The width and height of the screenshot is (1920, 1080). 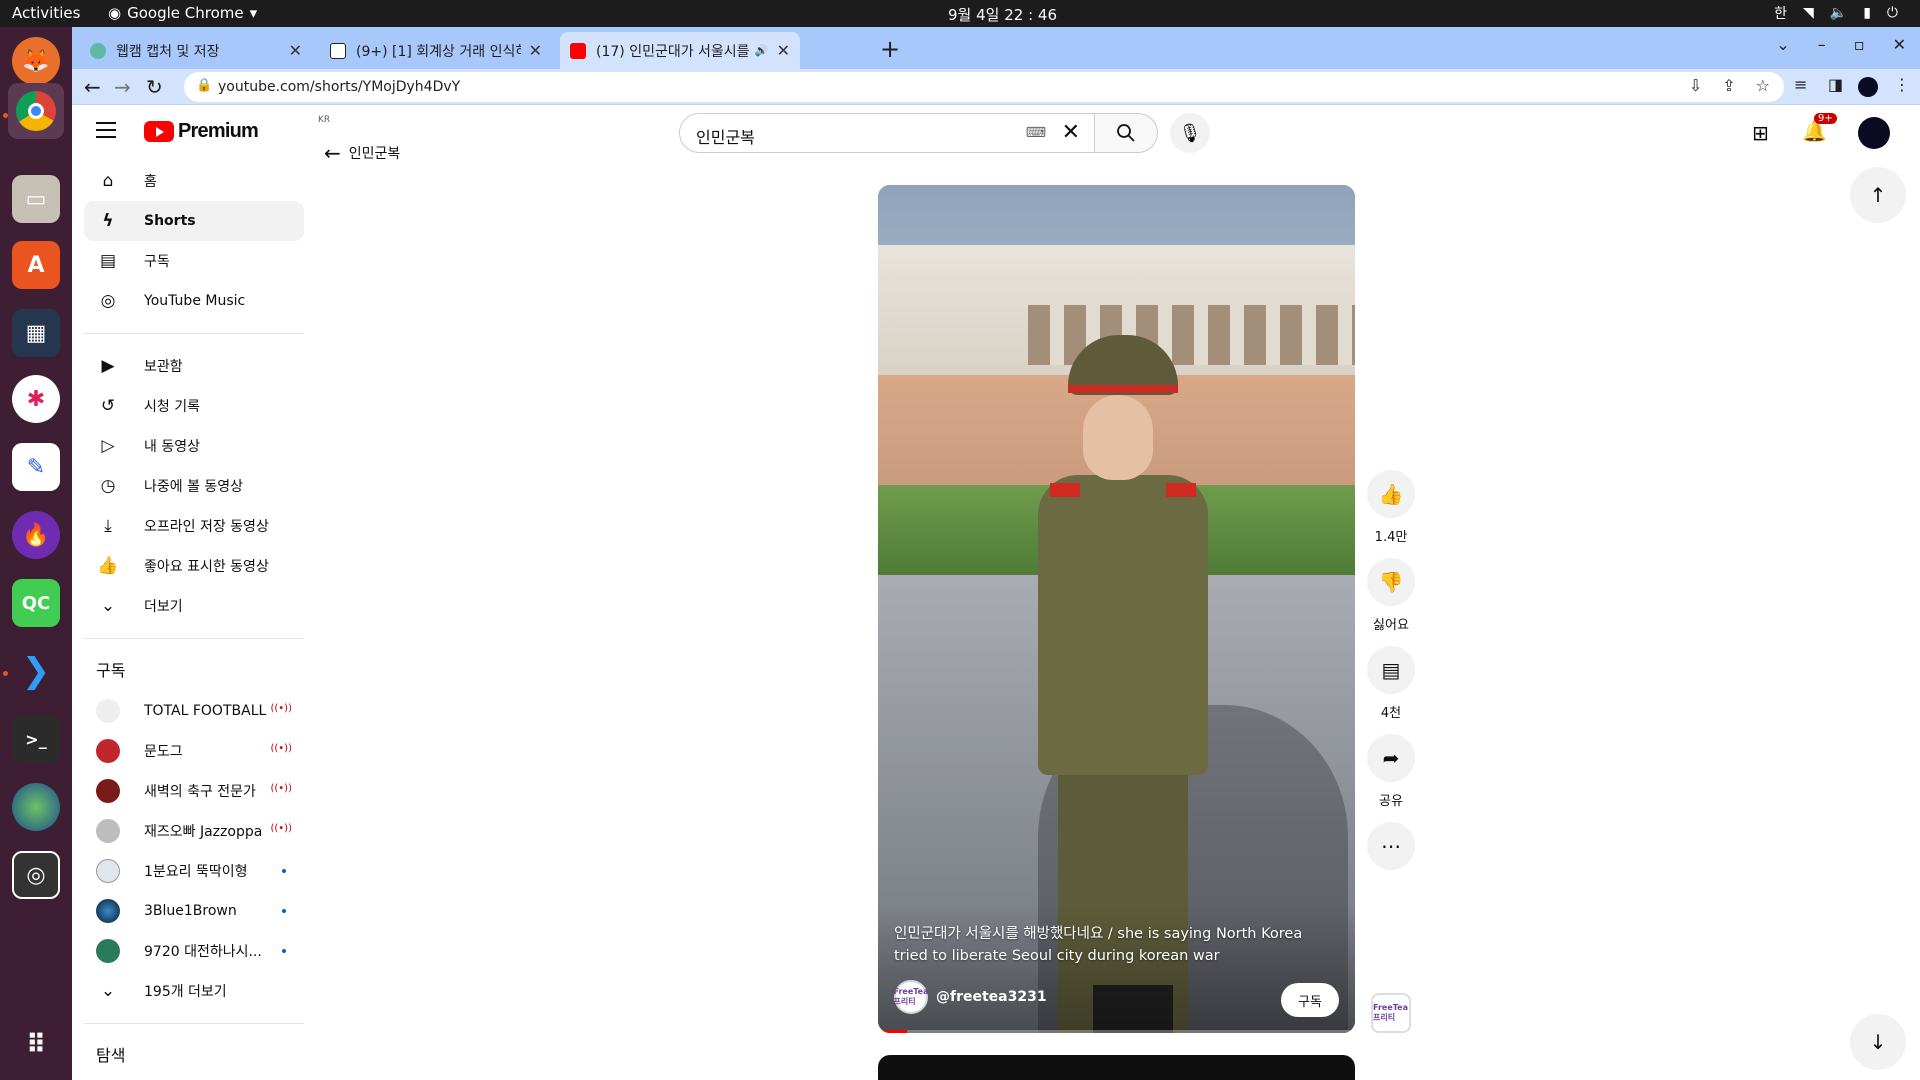 What do you see at coordinates (1391, 582) in the screenshot?
I see `thumbs-down-icon: 👎` at bounding box center [1391, 582].